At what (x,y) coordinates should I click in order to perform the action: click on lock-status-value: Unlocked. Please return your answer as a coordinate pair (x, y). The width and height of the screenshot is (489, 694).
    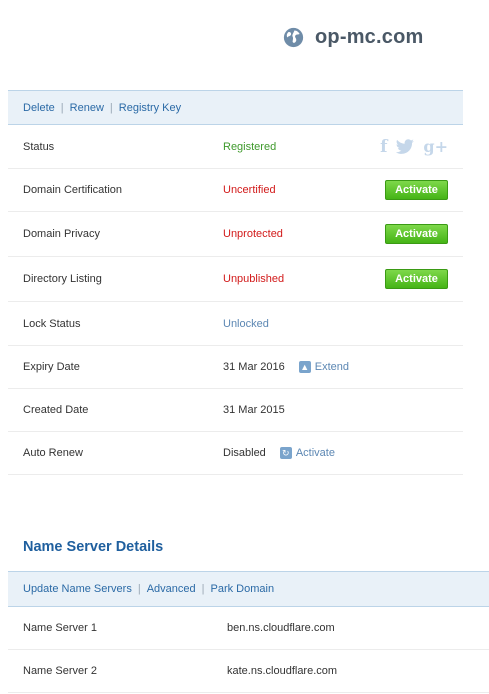
    Looking at the image, I should click on (246, 324).